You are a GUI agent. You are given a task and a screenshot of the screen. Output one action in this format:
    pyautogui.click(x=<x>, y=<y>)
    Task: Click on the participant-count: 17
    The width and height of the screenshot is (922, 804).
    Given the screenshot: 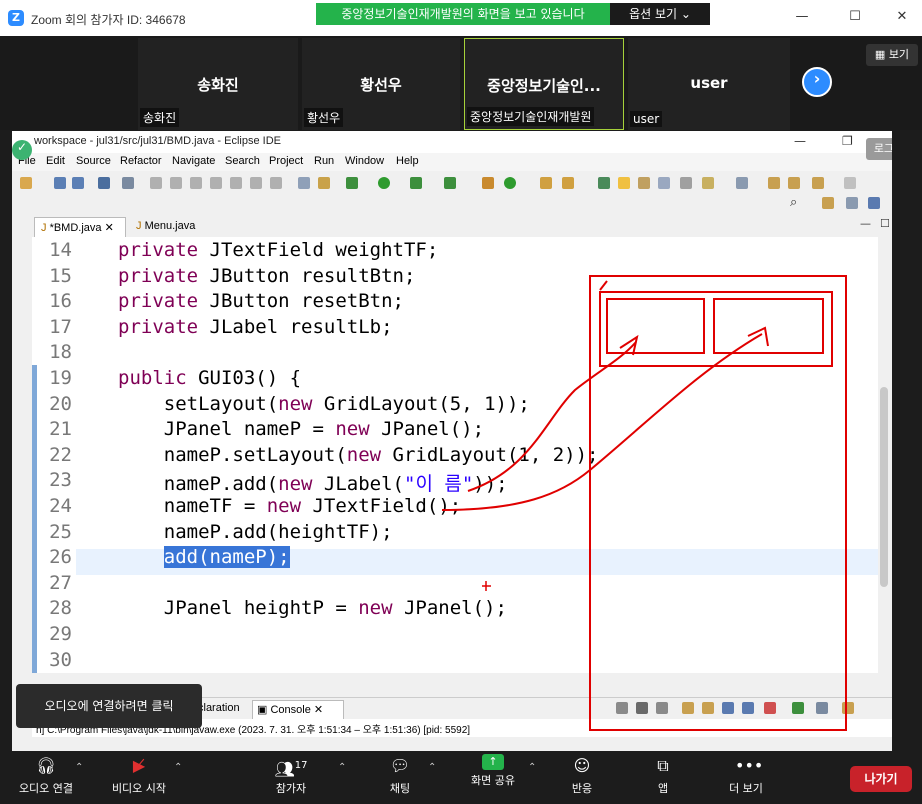 What is the action you would take?
    pyautogui.click(x=301, y=765)
    